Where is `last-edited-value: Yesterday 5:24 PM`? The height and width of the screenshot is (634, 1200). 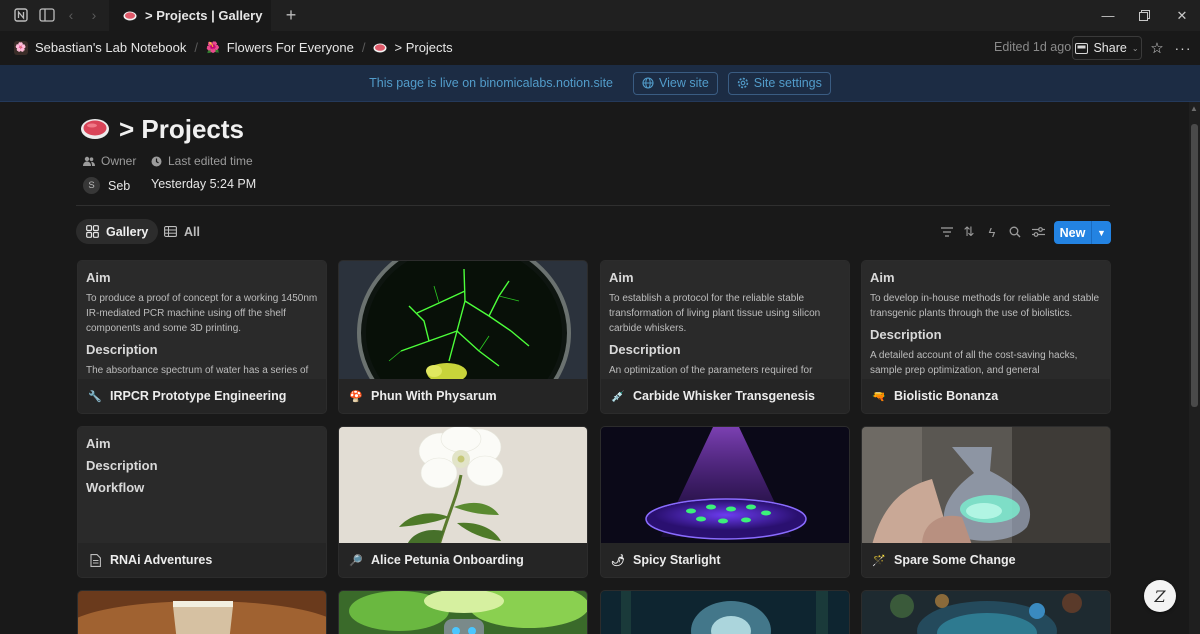 last-edited-value: Yesterday 5:24 PM is located at coordinates (204, 184).